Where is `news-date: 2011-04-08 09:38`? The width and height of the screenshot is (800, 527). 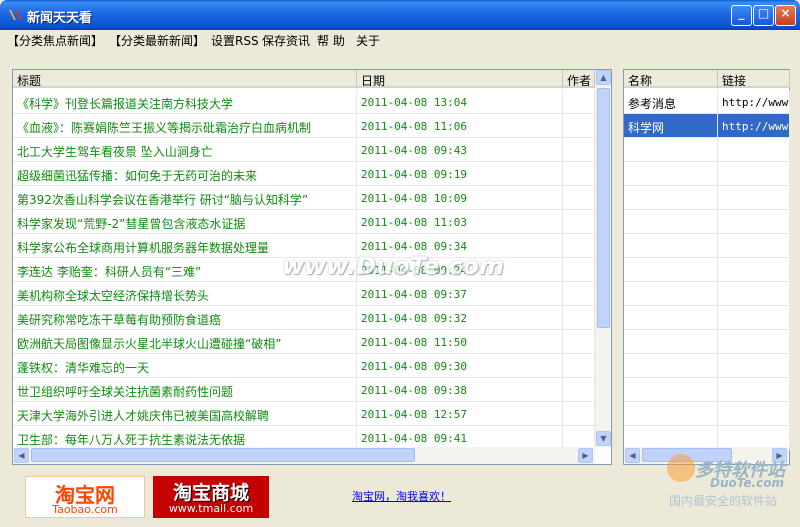 news-date: 2011-04-08 09:38 is located at coordinates (460, 390).